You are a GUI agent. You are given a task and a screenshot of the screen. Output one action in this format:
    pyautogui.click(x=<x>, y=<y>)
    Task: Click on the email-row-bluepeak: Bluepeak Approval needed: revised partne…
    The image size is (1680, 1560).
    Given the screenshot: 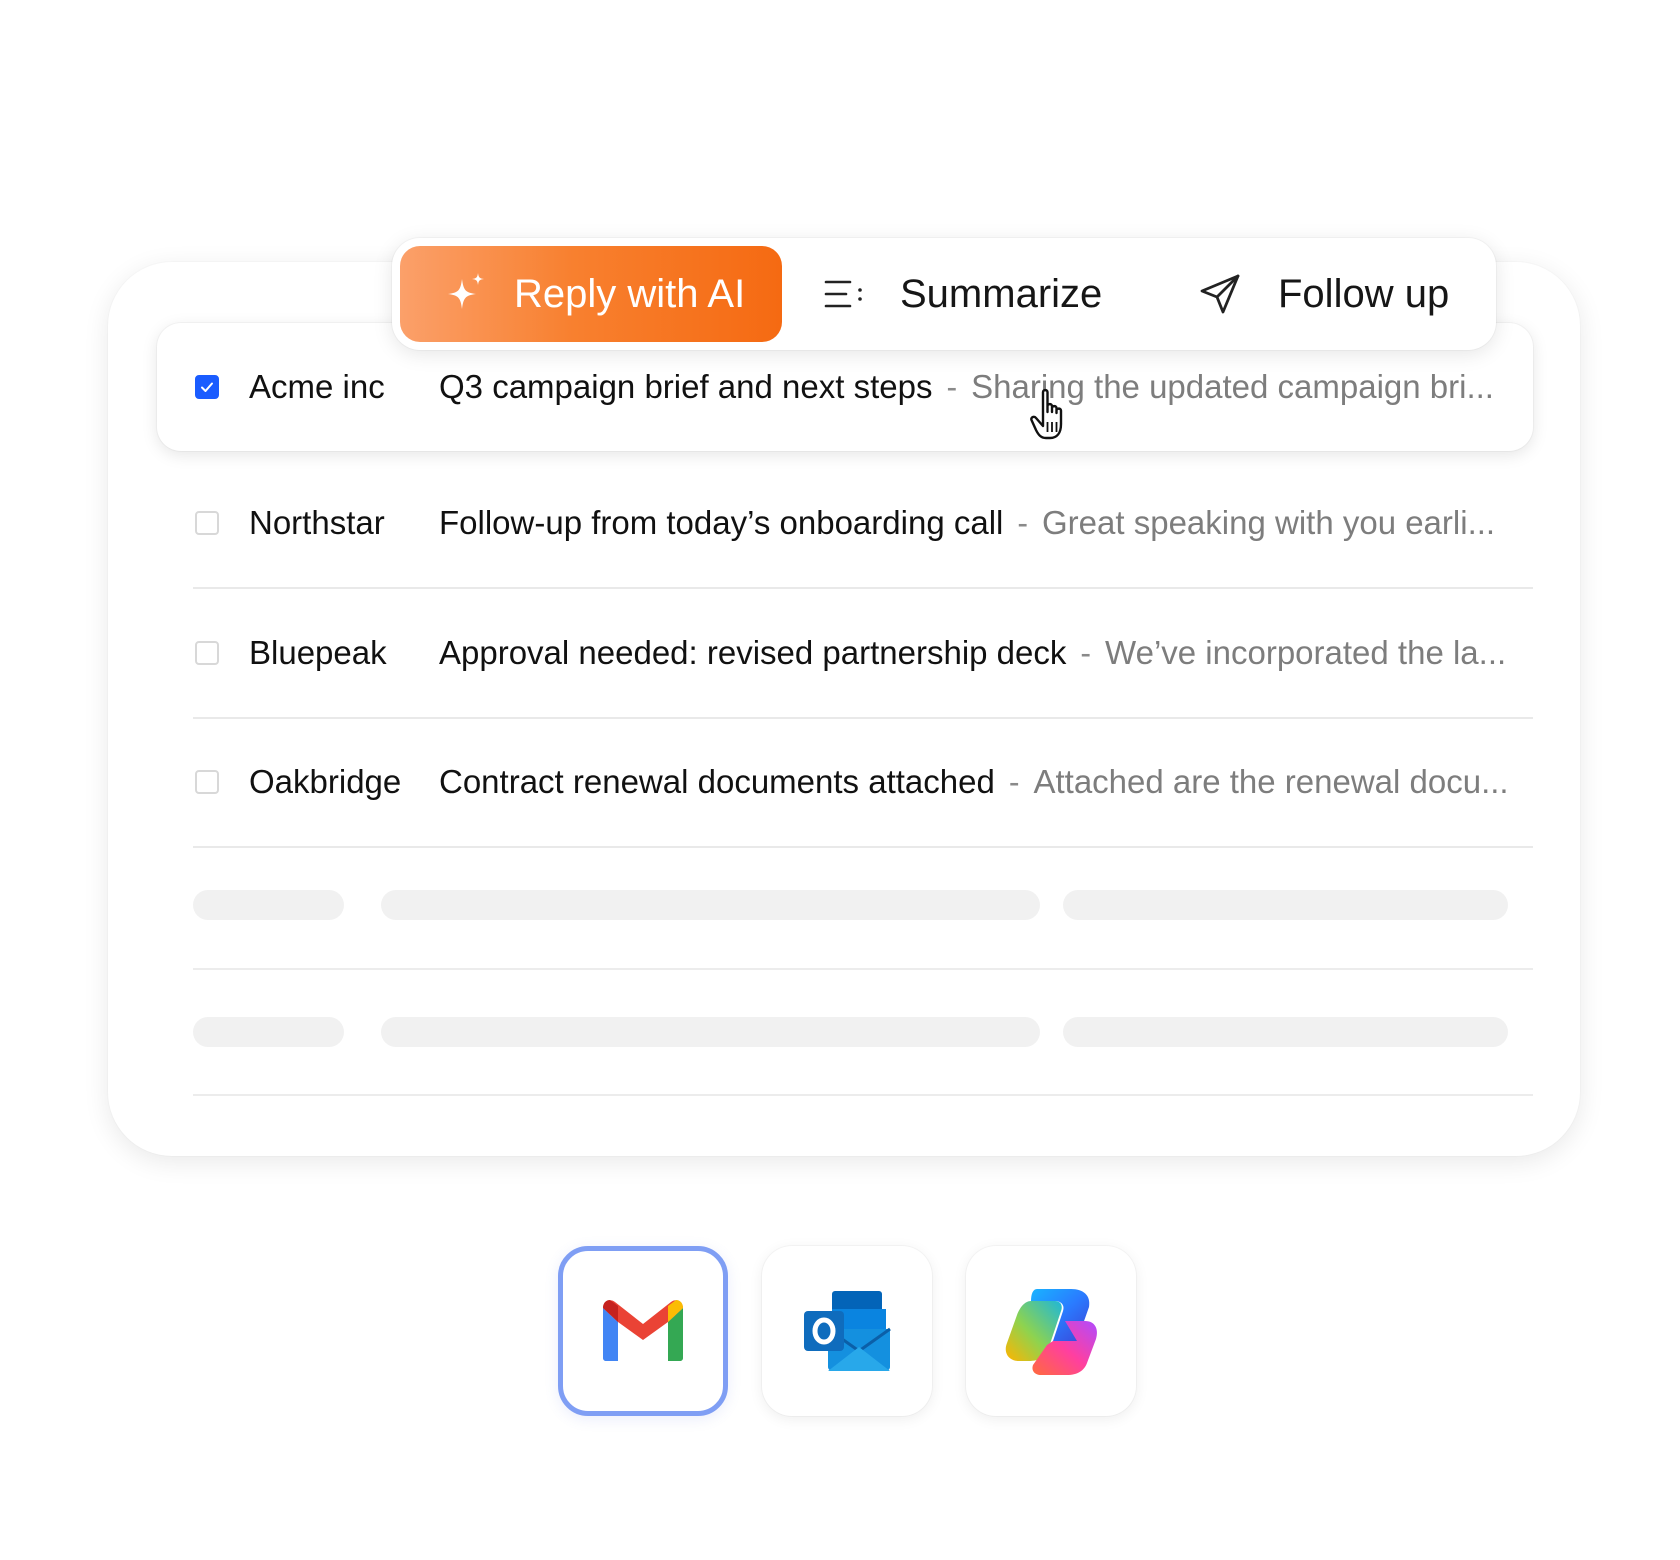 What is the action you would take?
    pyautogui.click(x=863, y=654)
    